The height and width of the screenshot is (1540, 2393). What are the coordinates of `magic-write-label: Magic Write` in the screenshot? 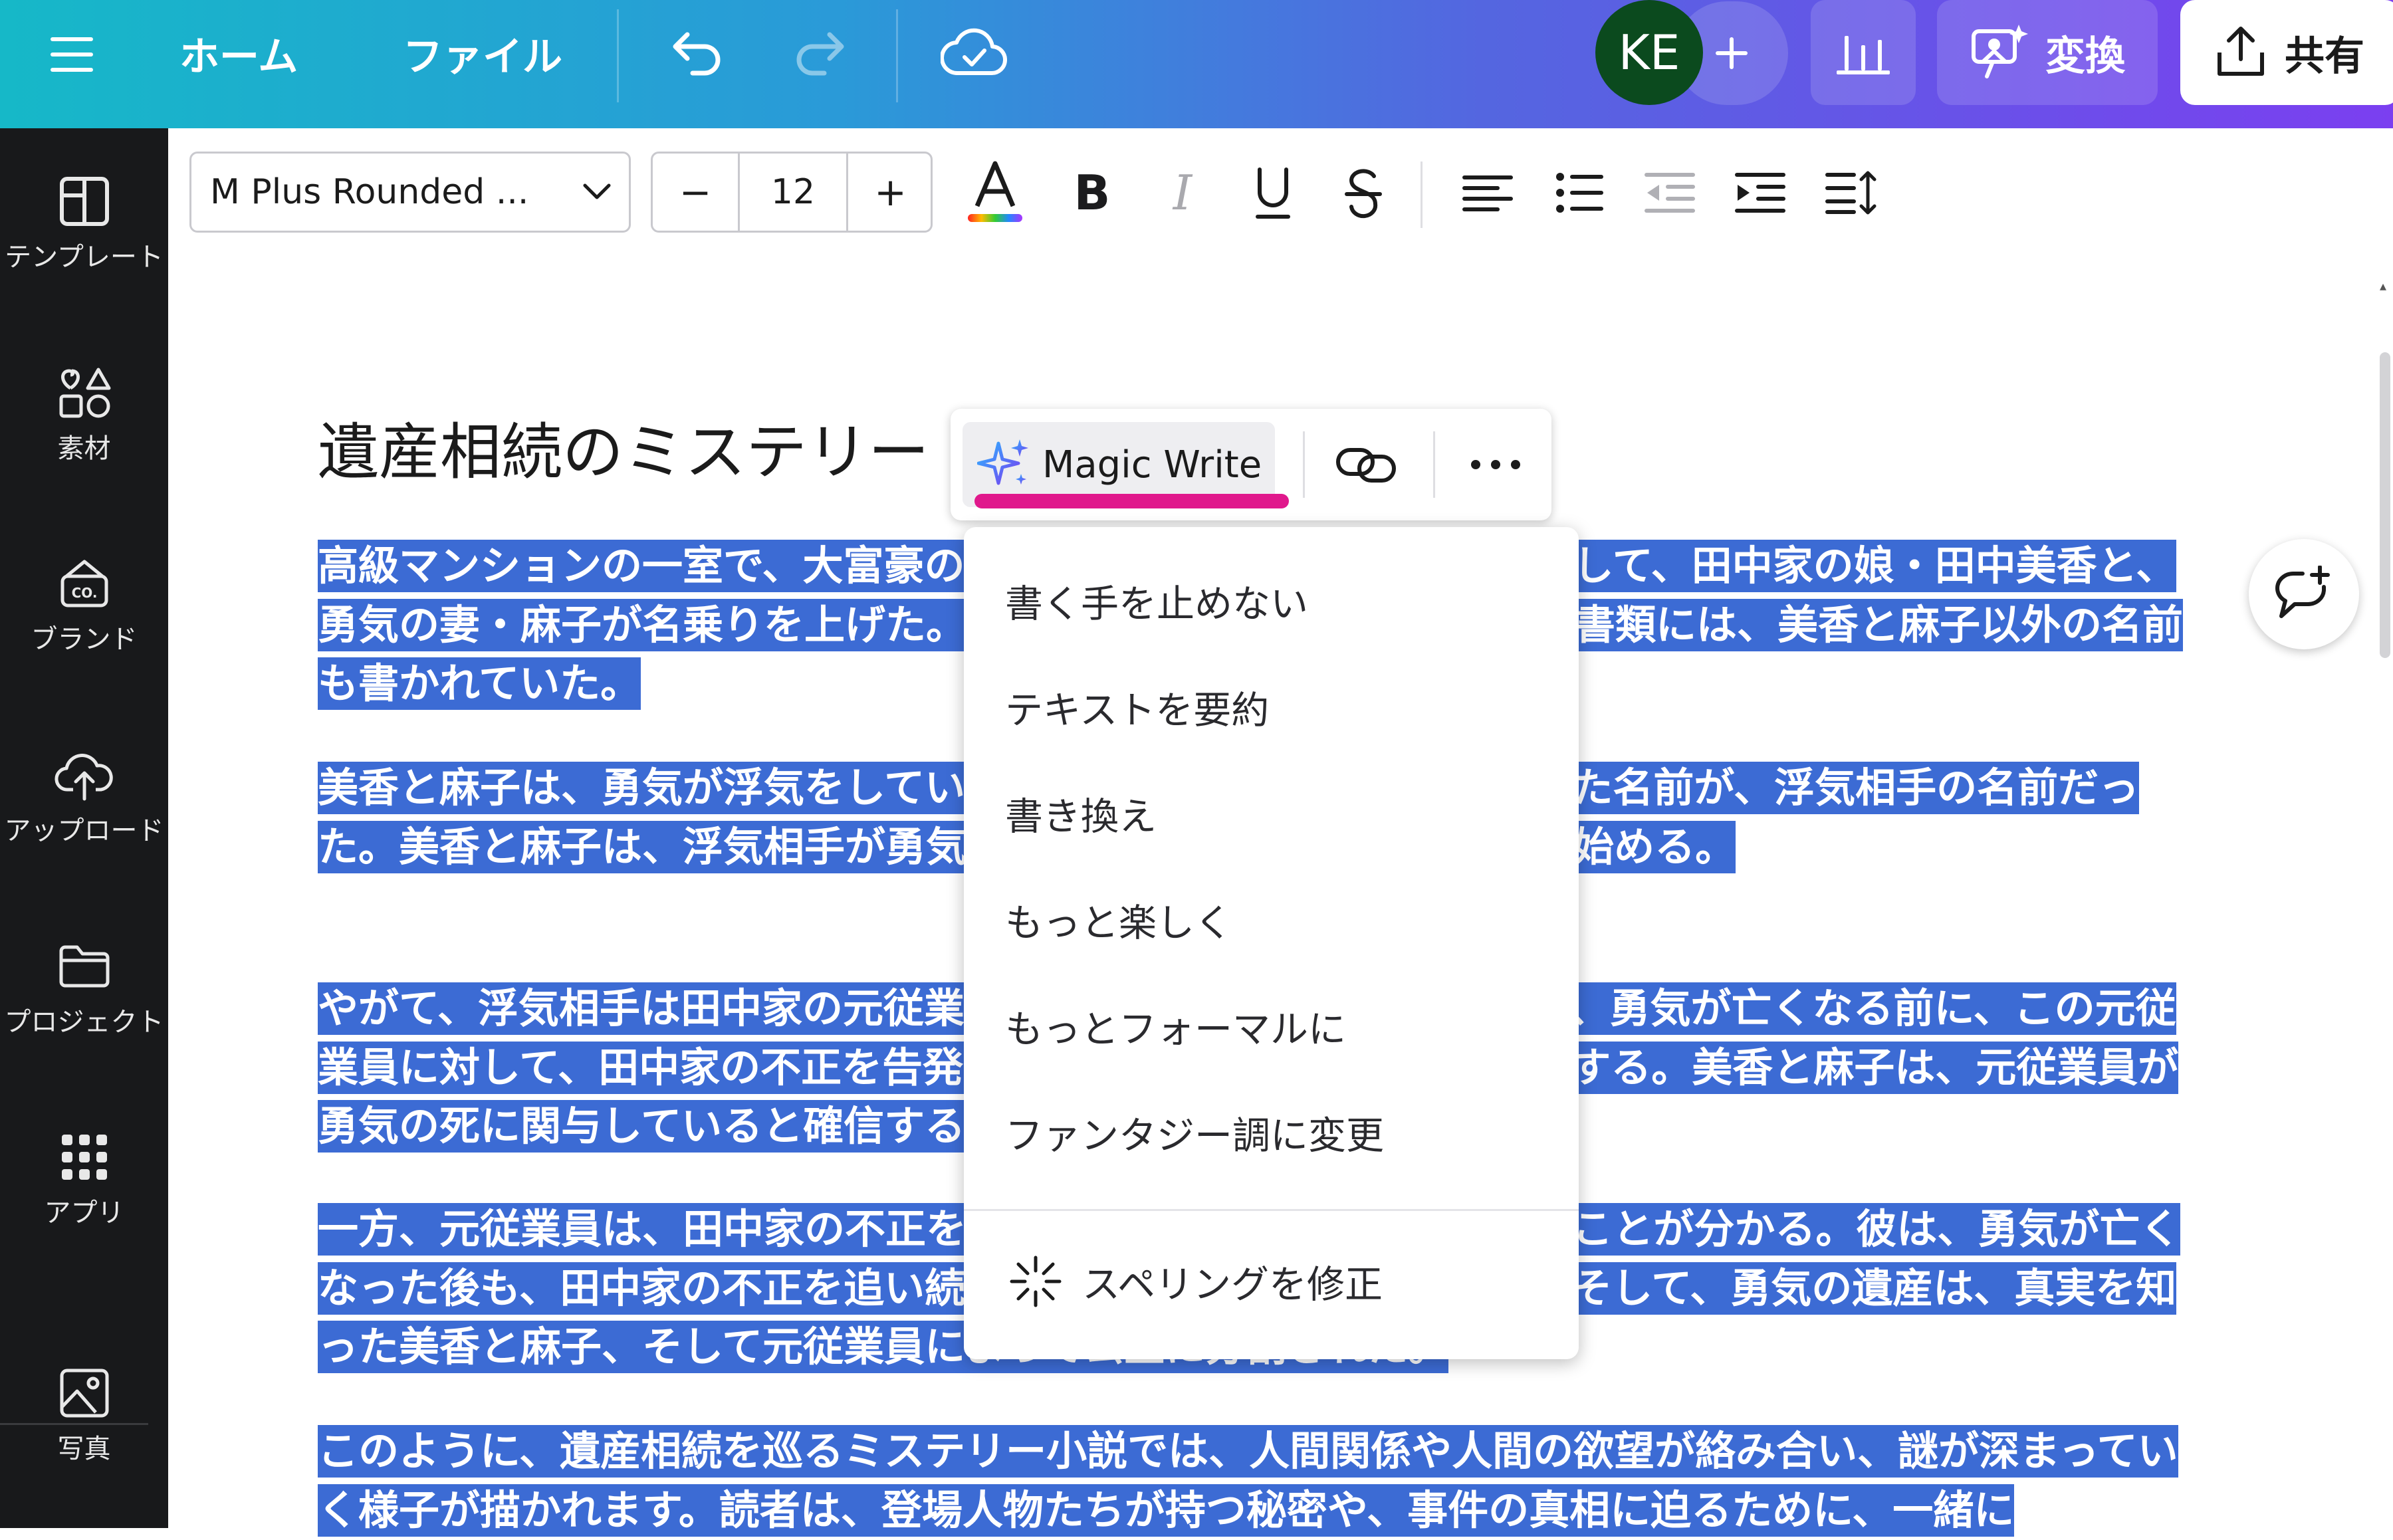 It's located at (1152, 465).